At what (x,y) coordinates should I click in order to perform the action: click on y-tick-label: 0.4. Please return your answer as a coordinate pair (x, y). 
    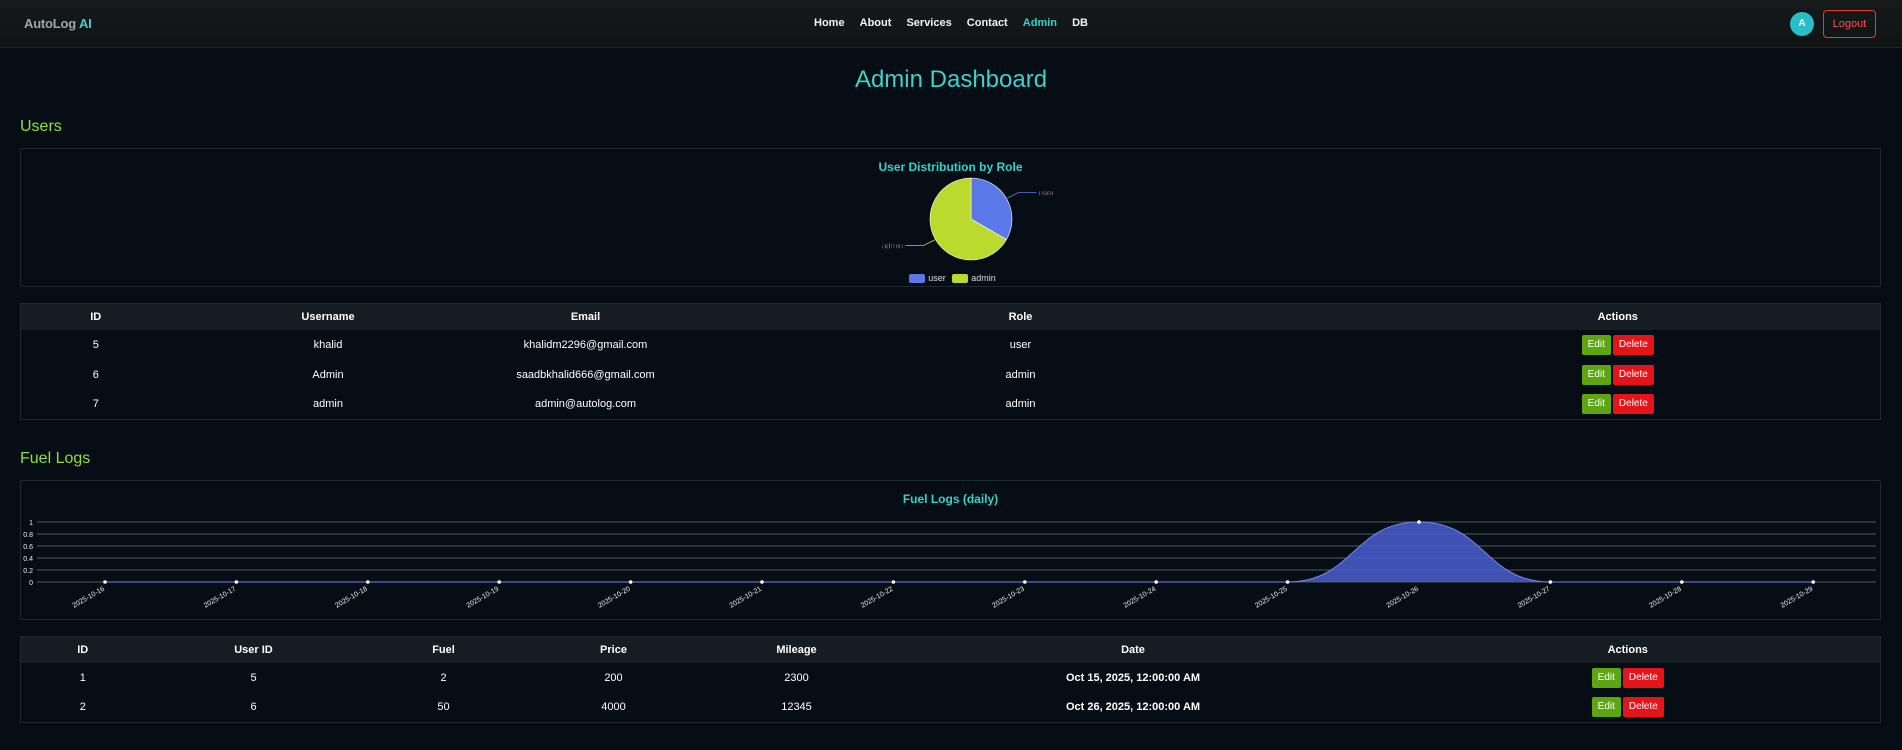
    Looking at the image, I should click on (28, 559).